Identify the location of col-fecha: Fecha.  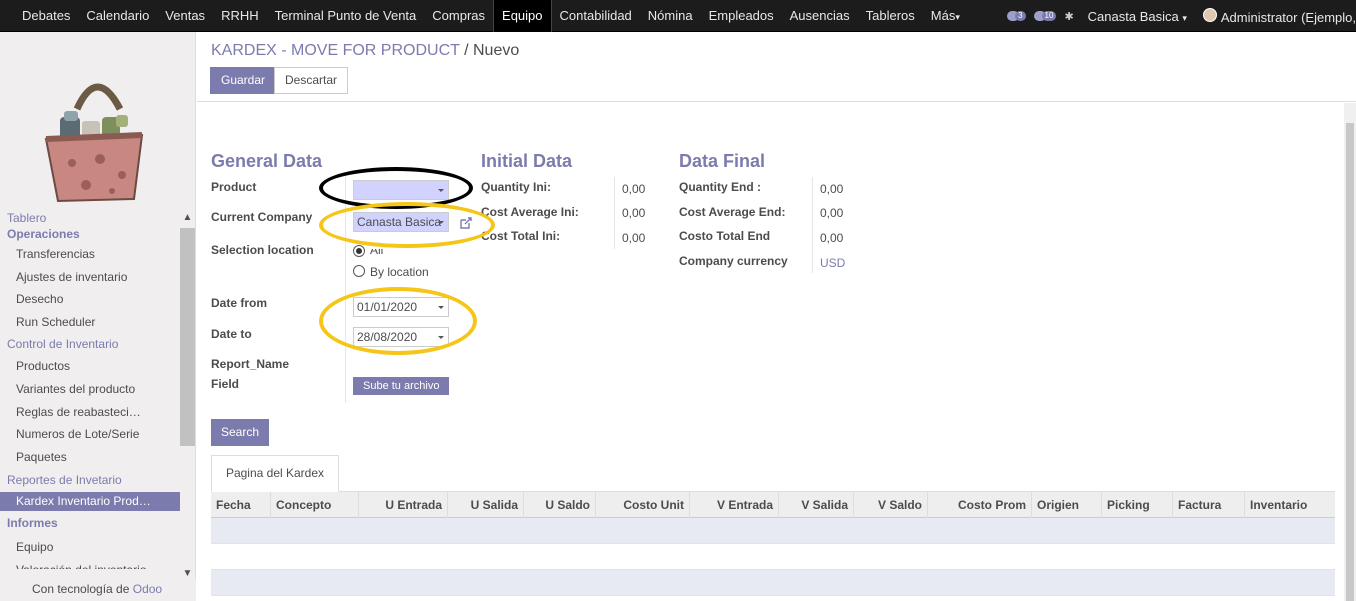
(241, 505).